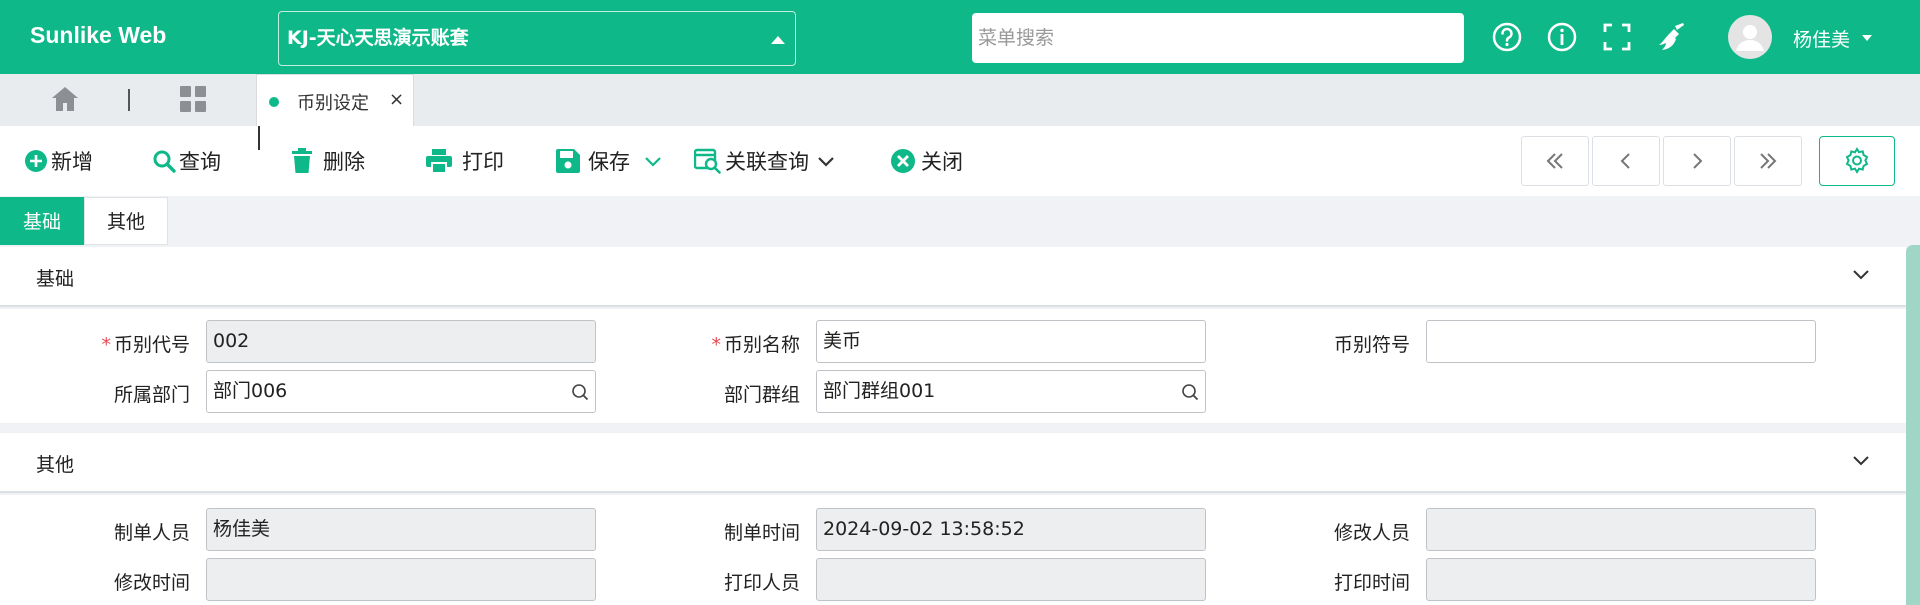 The height and width of the screenshot is (605, 1920). I want to click on related-query-button: 关联查询, so click(766, 161).